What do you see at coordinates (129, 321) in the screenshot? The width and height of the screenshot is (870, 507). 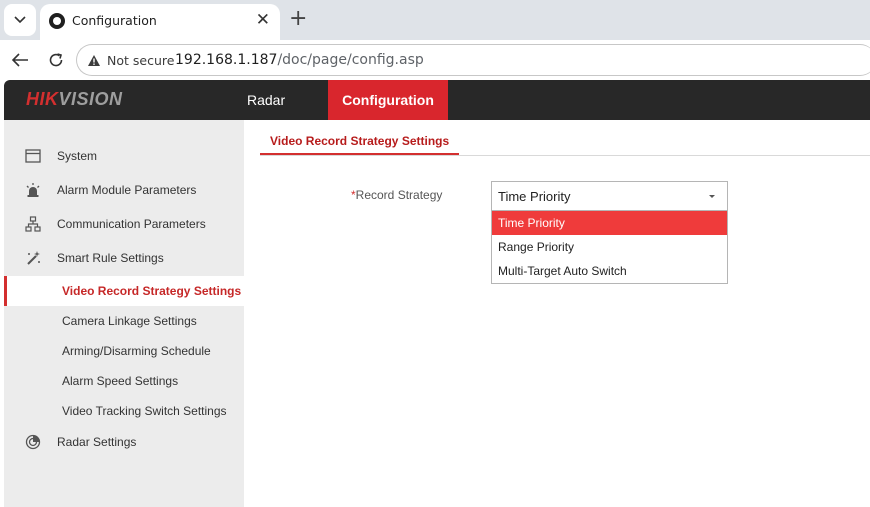 I see `sidebar-subitem-label: Camera Linkage Settings` at bounding box center [129, 321].